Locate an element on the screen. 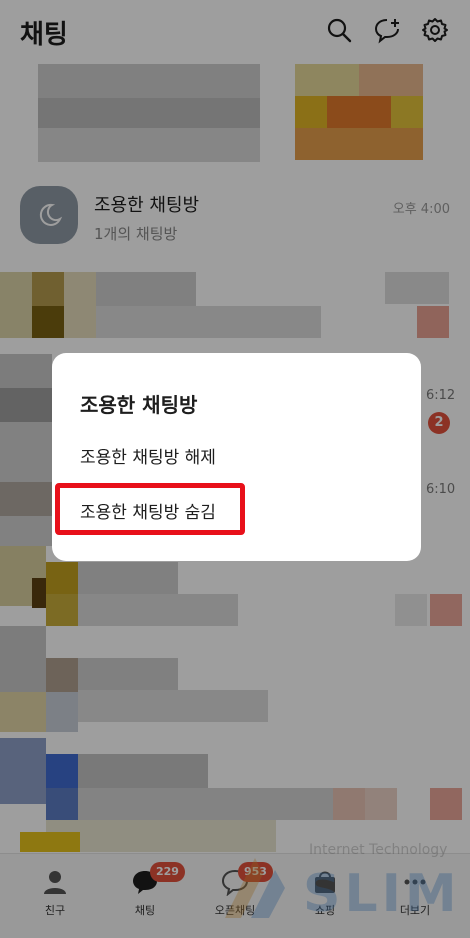  unset-quiet-room-option: 조용한 채팅방 해제 is located at coordinates (148, 455).